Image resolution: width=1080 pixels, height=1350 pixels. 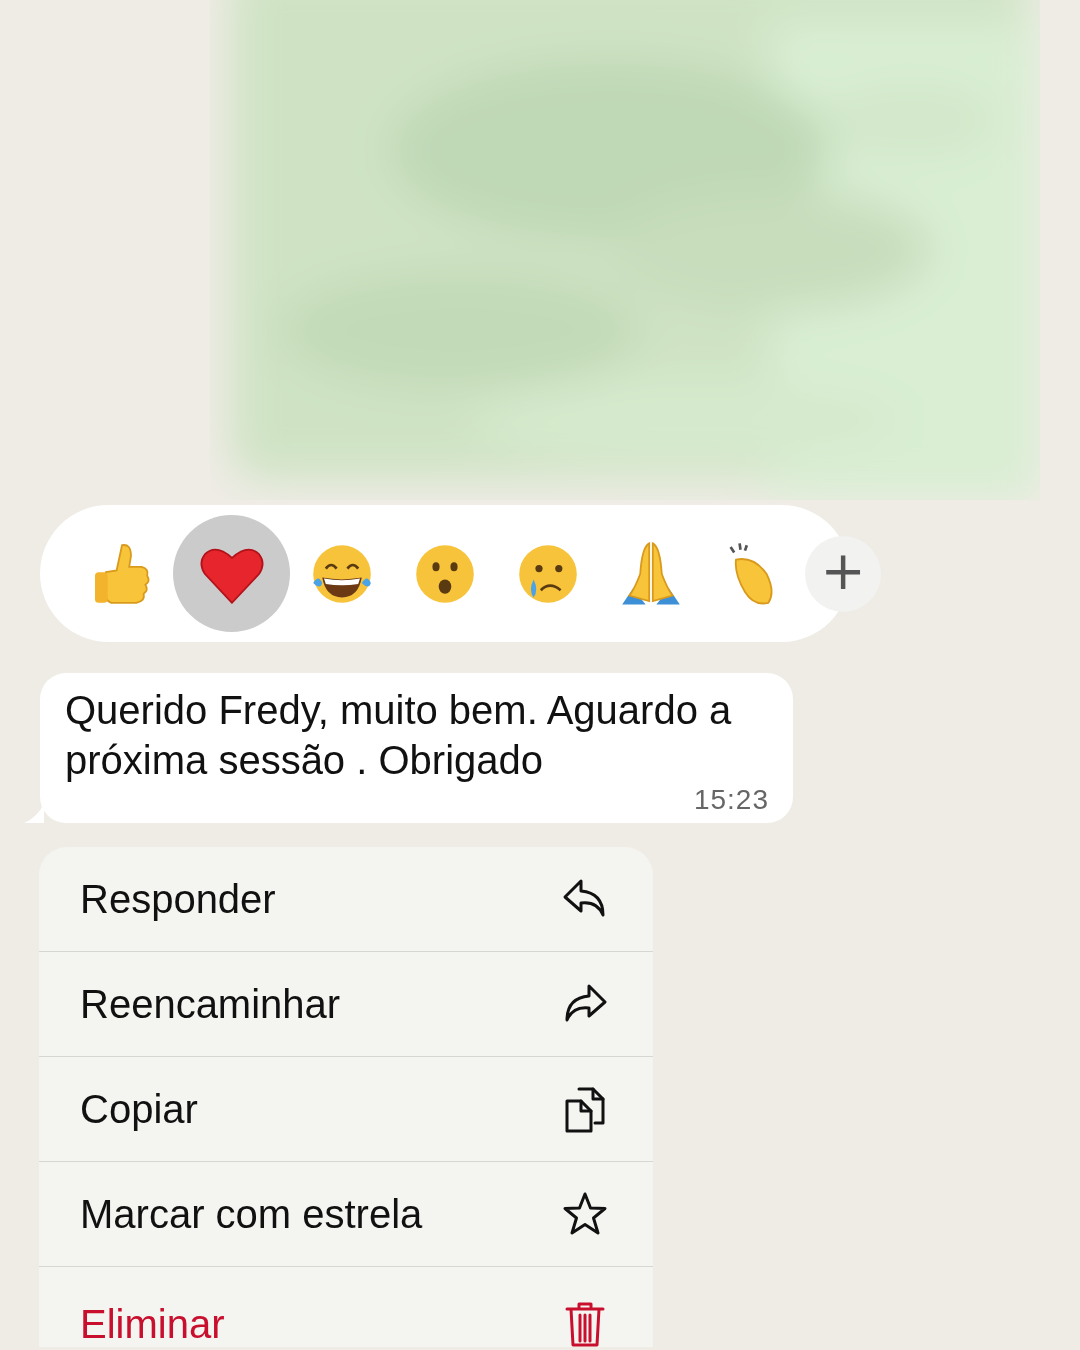 I want to click on menu-item: Responder, so click(x=346, y=899).